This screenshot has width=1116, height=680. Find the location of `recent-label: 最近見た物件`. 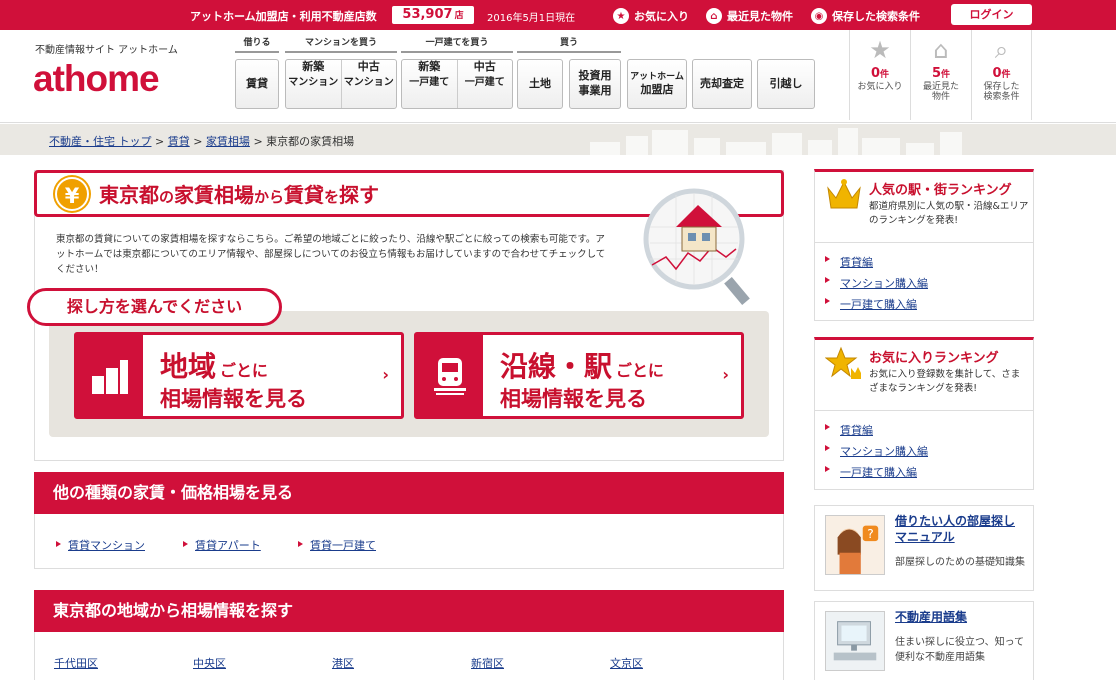

recent-label: 最近見た物件 is located at coordinates (760, 16).